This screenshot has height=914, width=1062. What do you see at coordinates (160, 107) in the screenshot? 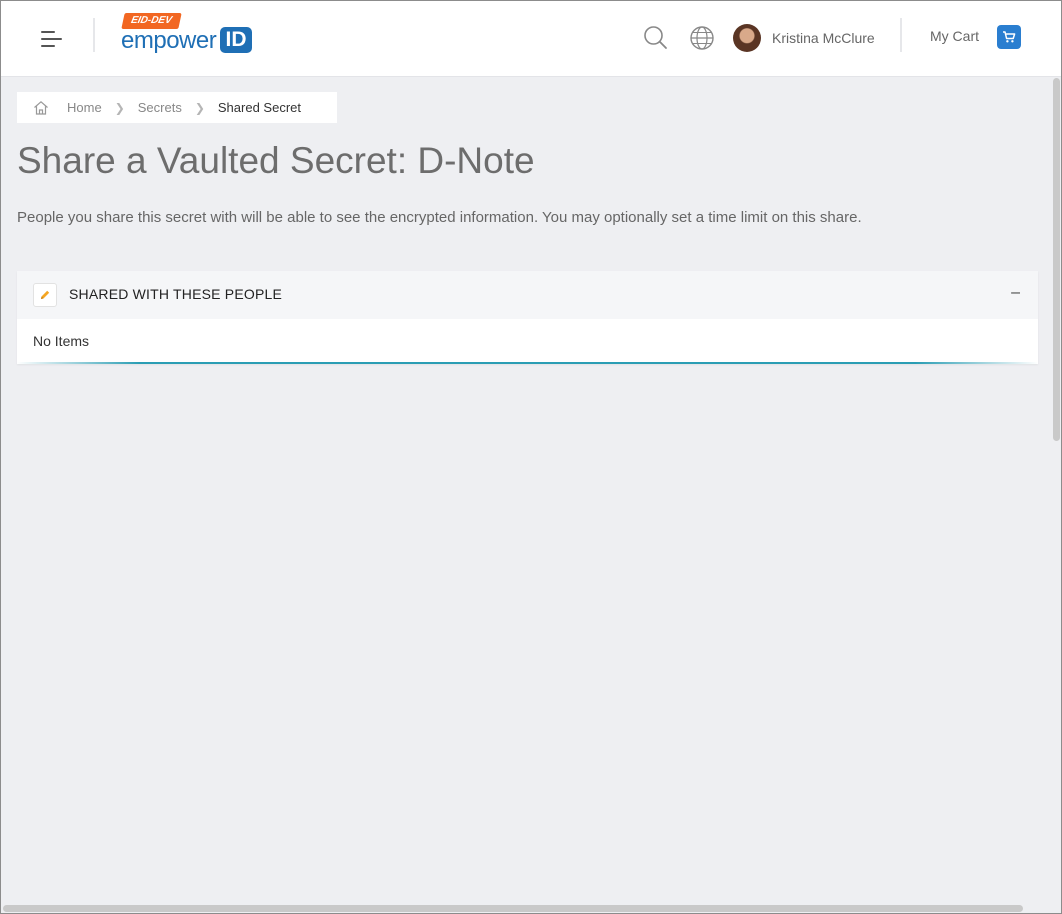
I see `breadcrumb-item-secrets: Secrets` at bounding box center [160, 107].